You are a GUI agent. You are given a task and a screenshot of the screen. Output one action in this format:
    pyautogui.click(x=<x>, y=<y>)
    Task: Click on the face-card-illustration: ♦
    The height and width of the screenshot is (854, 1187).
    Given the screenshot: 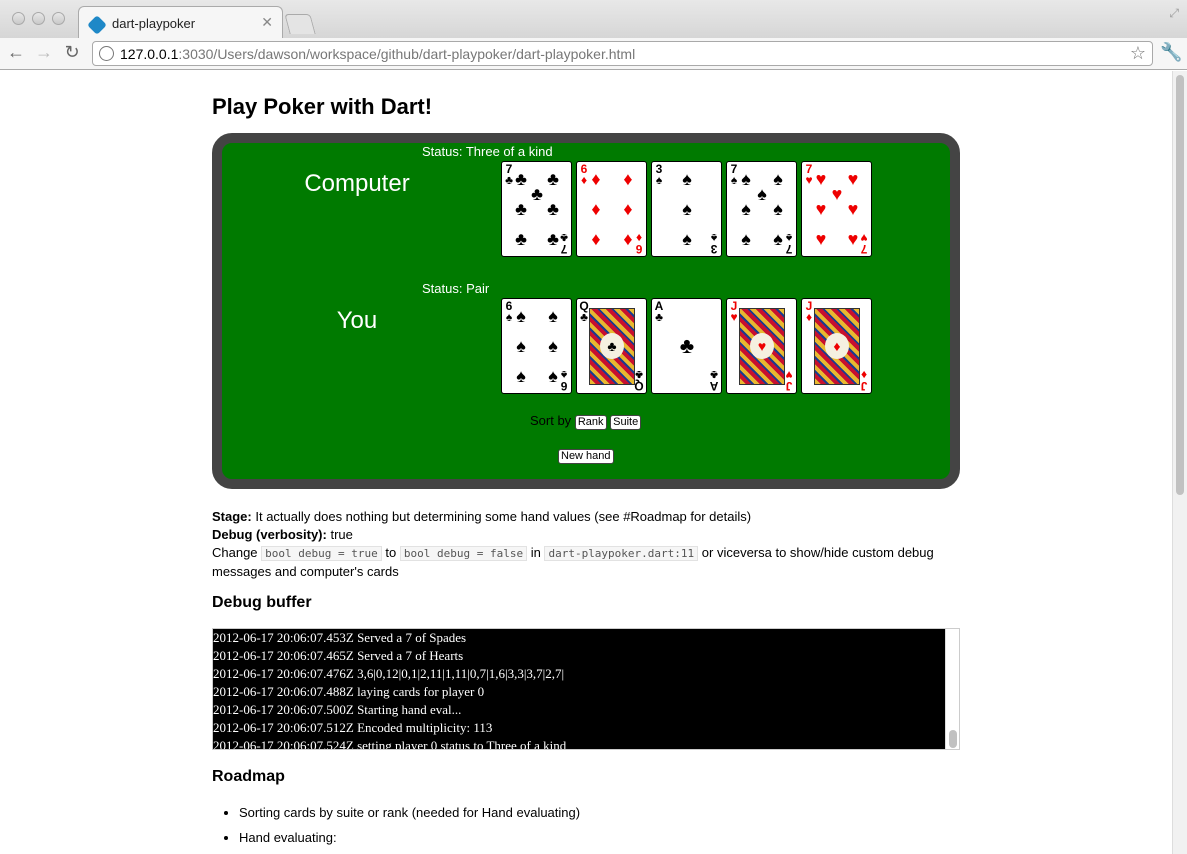 What is the action you would take?
    pyautogui.click(x=837, y=346)
    